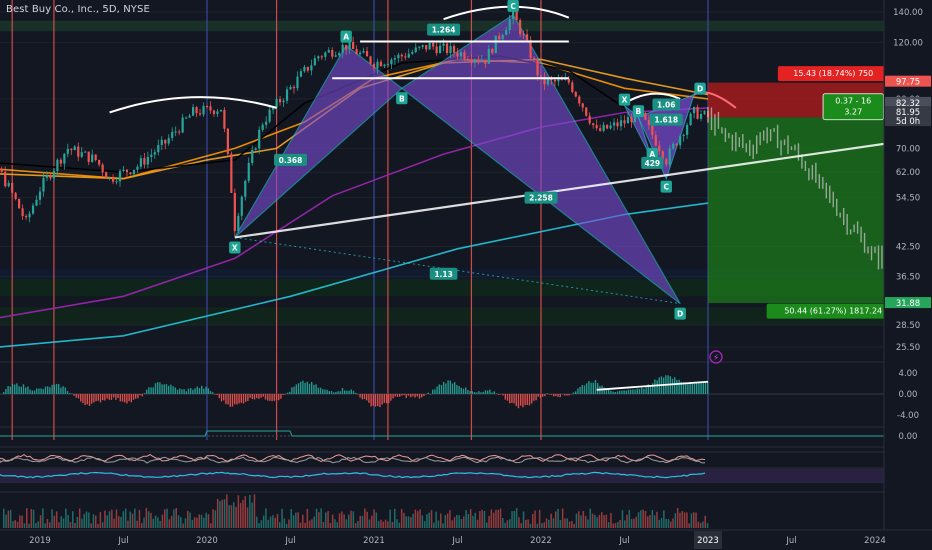  Describe the element at coordinates (443, 274) in the screenshot. I see `pattern-ratio-label-text: 1.13` at that location.